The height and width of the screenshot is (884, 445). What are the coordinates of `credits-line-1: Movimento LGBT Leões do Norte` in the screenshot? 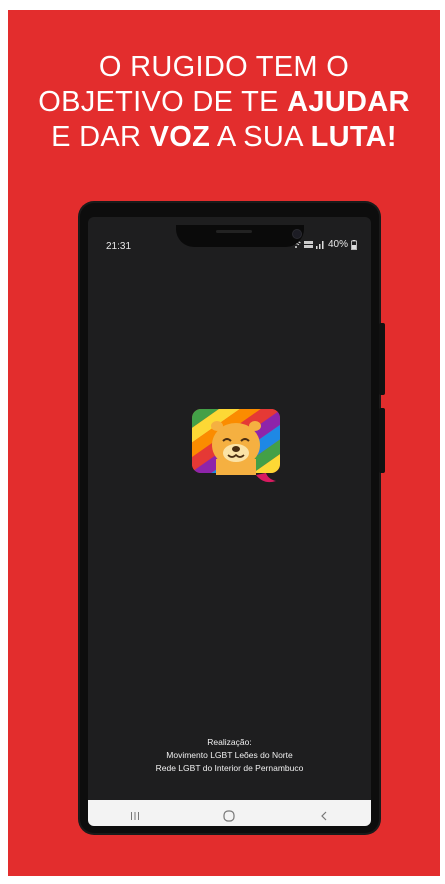 It's located at (229, 755).